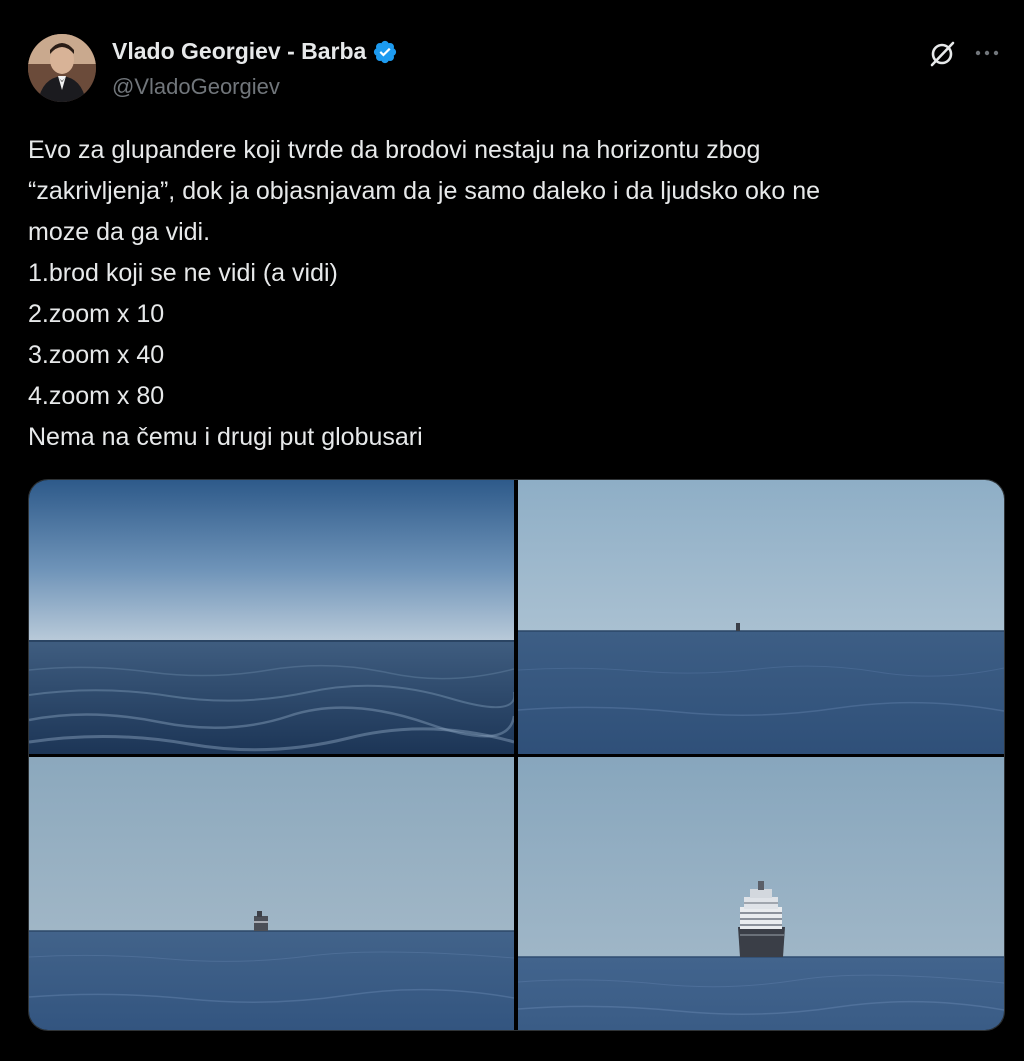  I want to click on photo-sea-small-ship, so click(271, 893).